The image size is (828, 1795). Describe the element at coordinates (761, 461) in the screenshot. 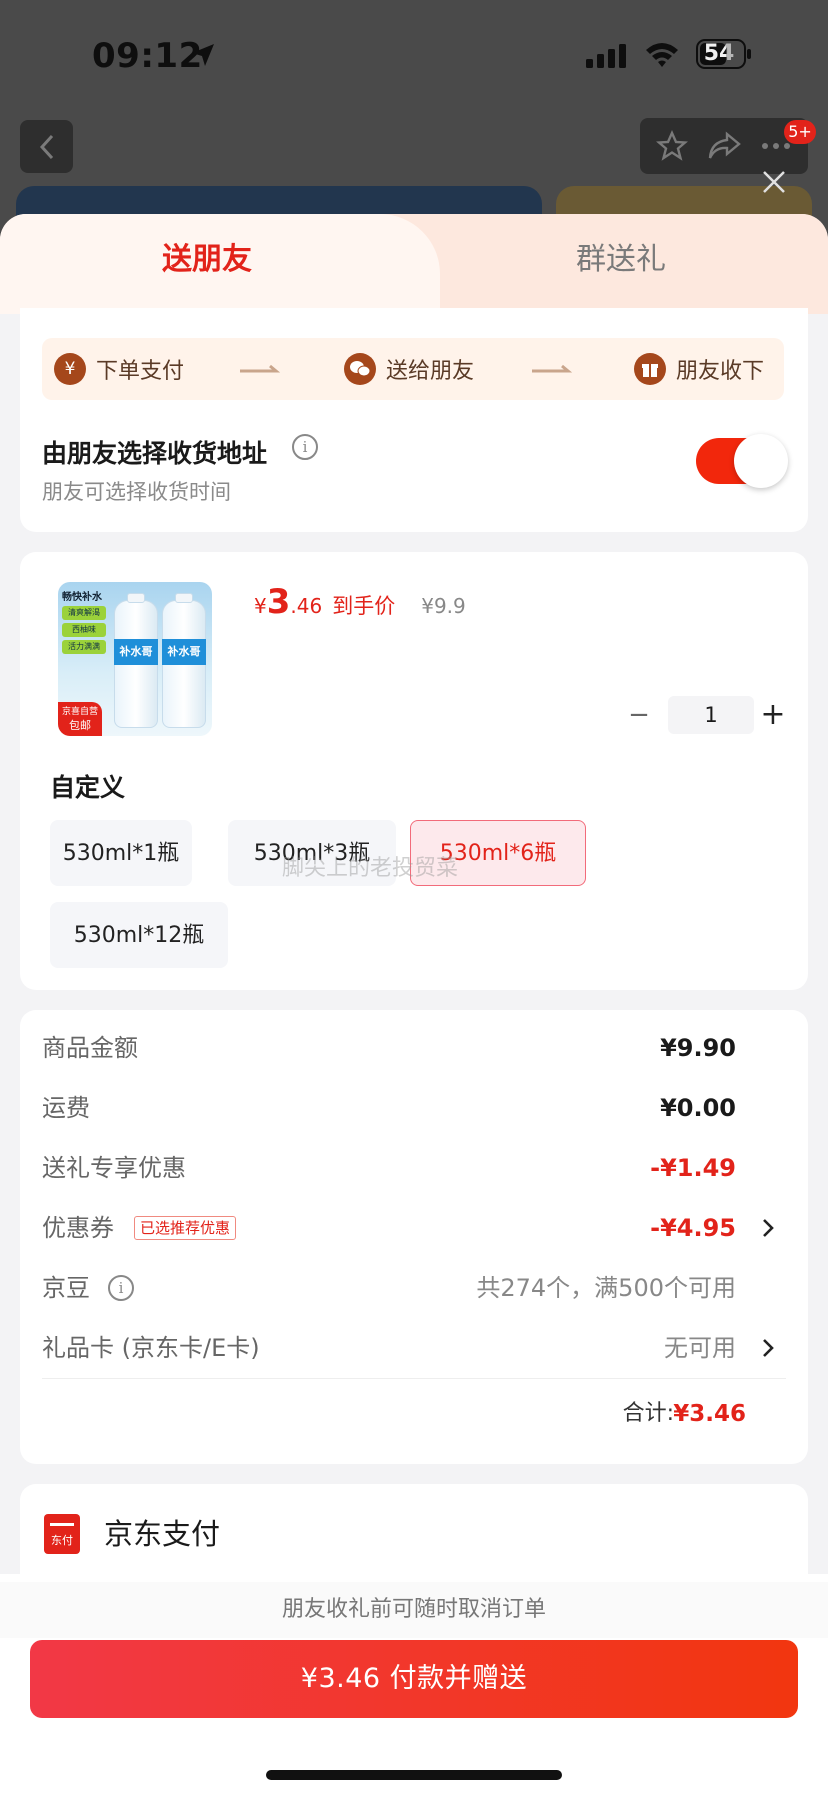

I see `toggle-knob` at that location.